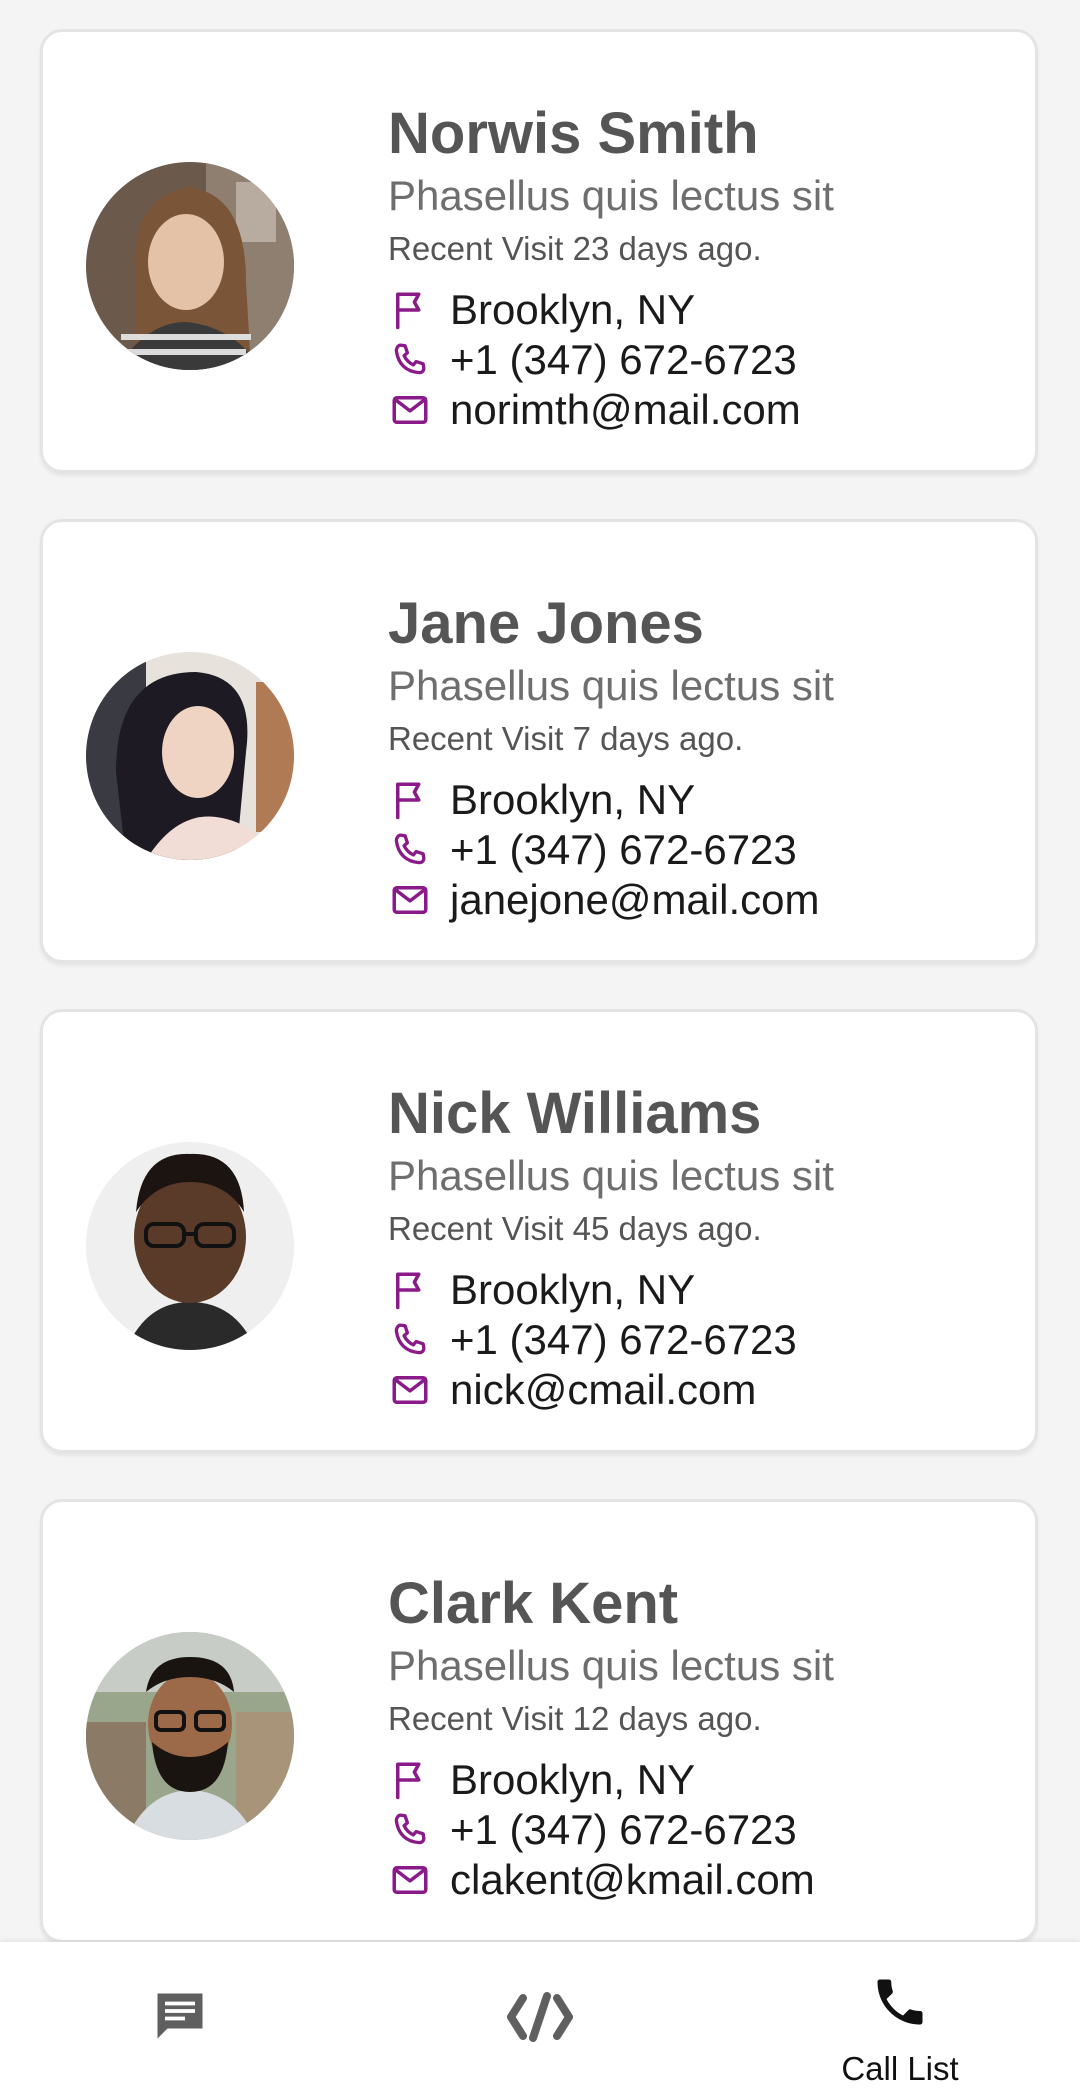 This screenshot has height=2092, width=1080. What do you see at coordinates (603, 1390) in the screenshot?
I see `email-text: nick@cmail.com` at bounding box center [603, 1390].